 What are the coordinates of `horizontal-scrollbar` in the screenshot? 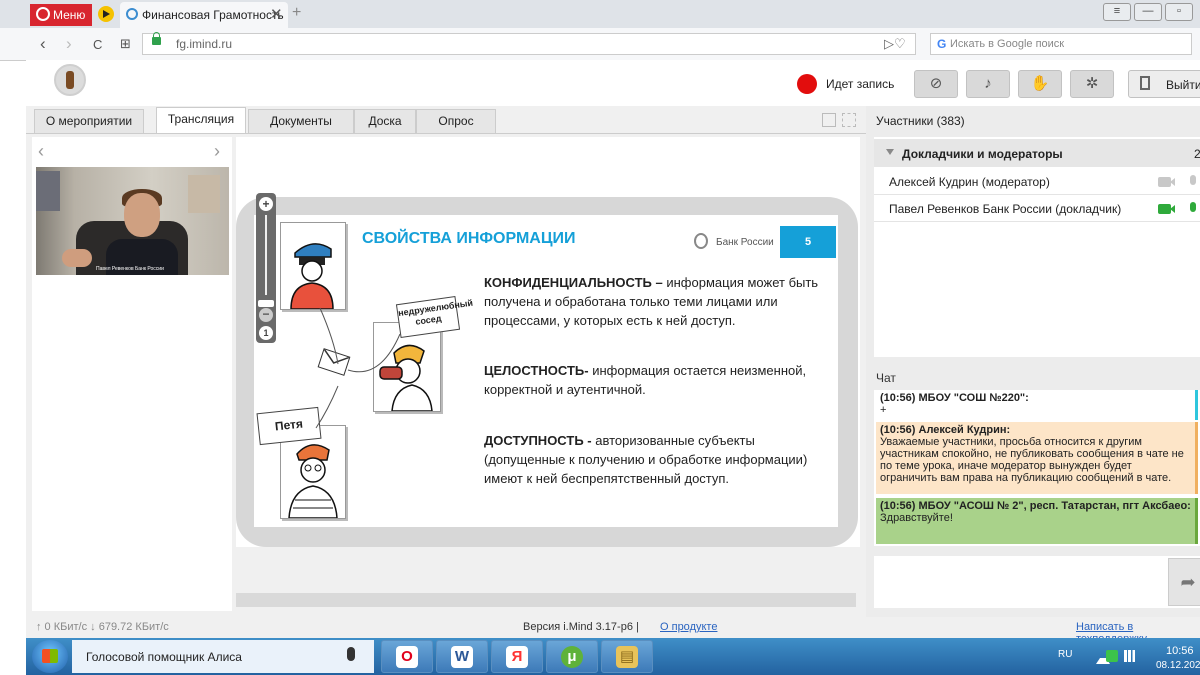 It's located at (546, 600).